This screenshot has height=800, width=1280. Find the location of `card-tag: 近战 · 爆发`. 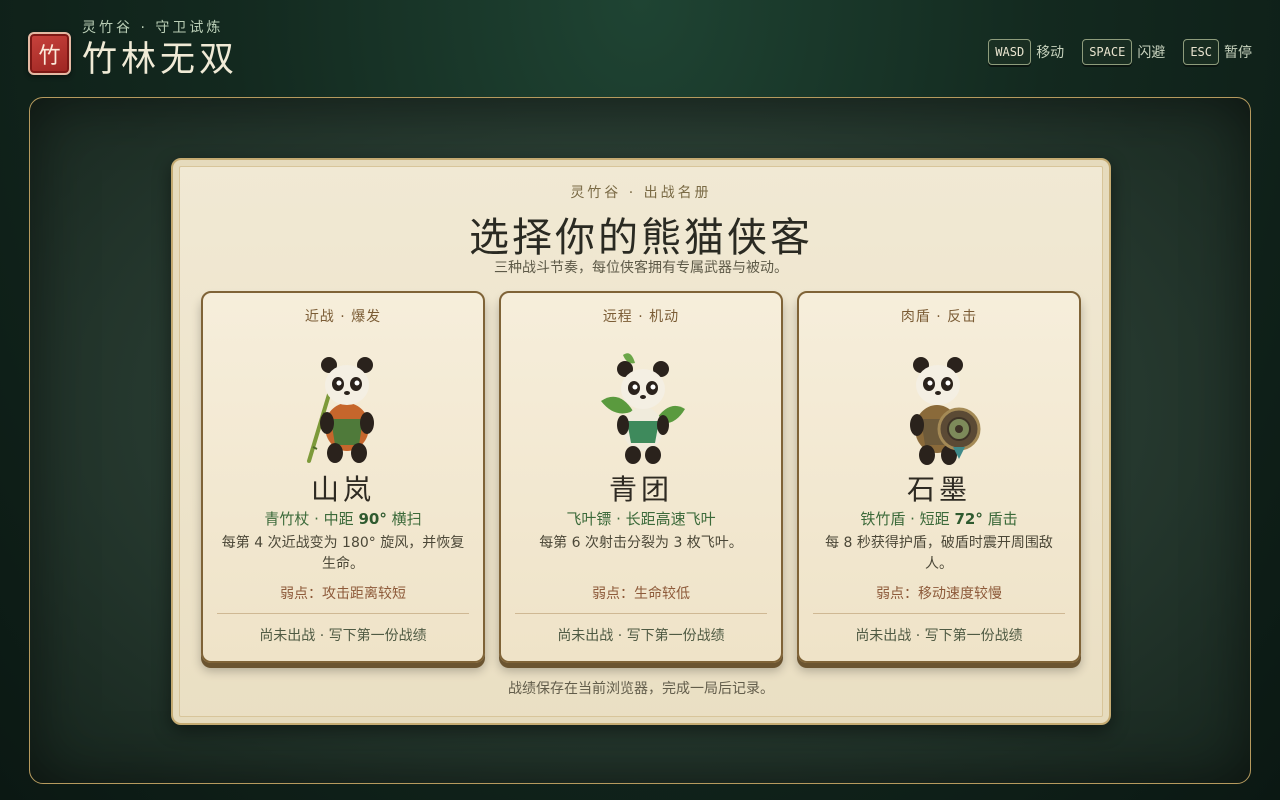

card-tag: 近战 · 爆发 is located at coordinates (343, 317).